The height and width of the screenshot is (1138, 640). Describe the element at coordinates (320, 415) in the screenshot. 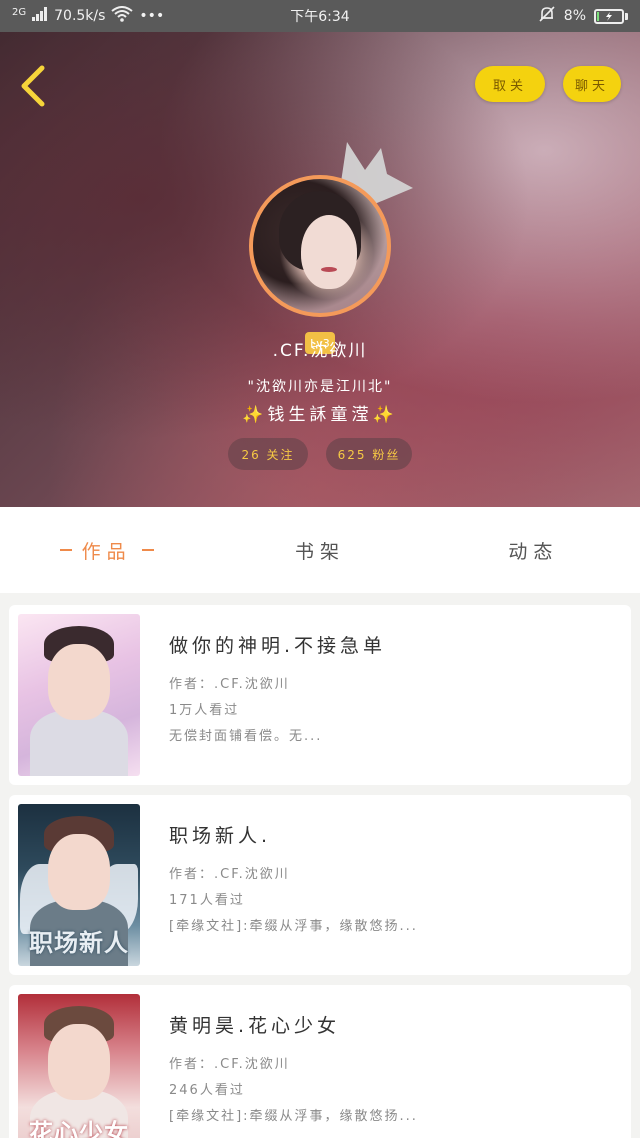

I see `profile-motto: ✨钱生訸童滢✨` at that location.